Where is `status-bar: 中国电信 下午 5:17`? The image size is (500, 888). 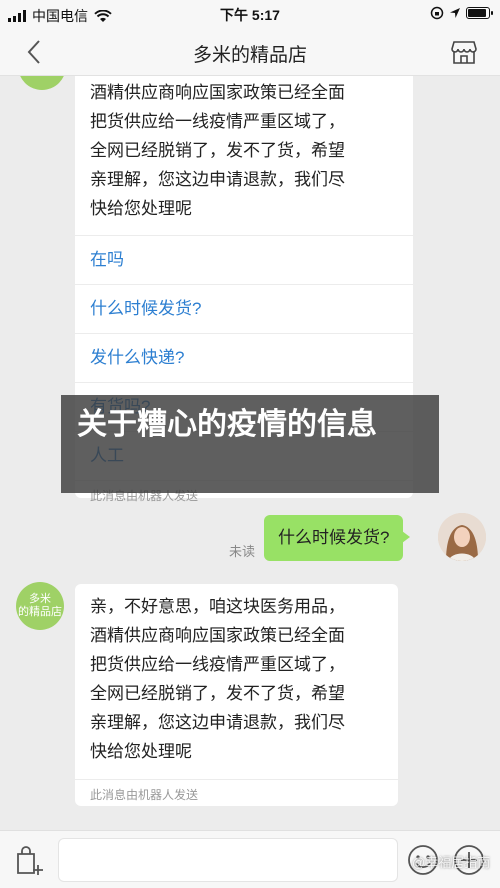 status-bar: 中国电信 下午 5:17 is located at coordinates (250, 14).